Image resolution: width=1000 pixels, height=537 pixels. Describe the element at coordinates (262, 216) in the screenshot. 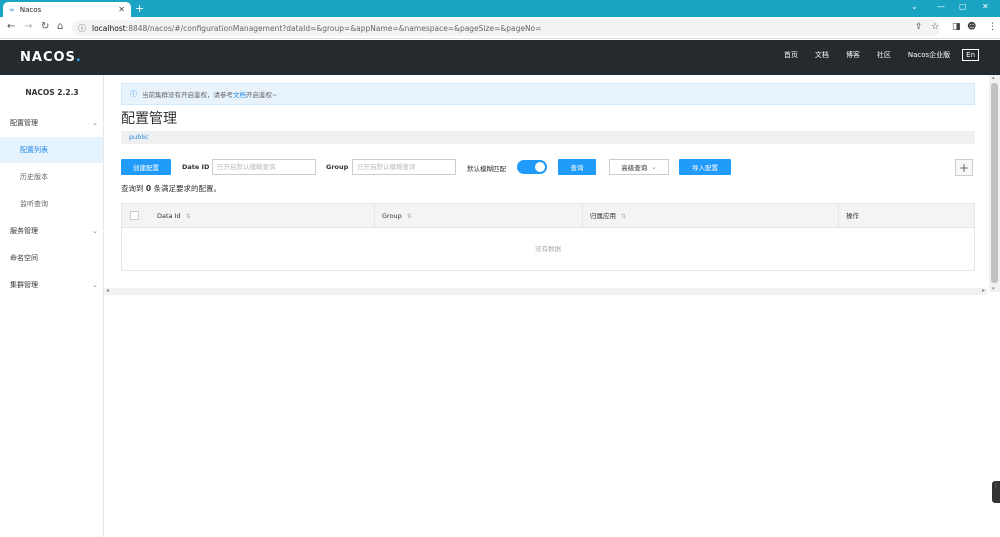

I see `column-header-dataid: Data Id ⇅` at that location.